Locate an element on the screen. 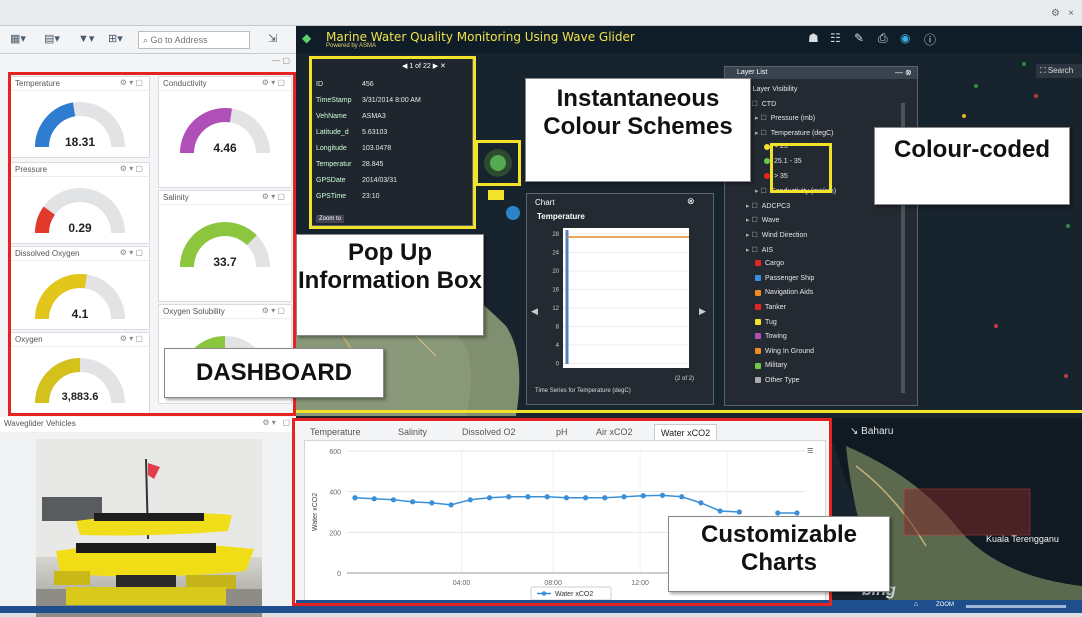 Image resolution: width=1082 pixels, height=617 pixels. chart-popup-series: Temperature is located at coordinates (561, 216).